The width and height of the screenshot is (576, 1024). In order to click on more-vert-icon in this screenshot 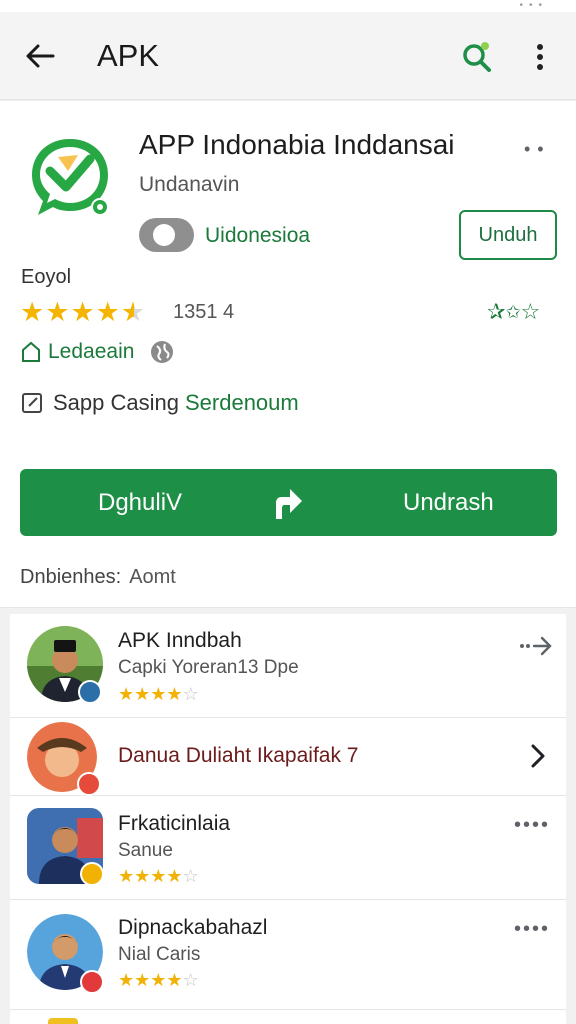, I will do `click(540, 57)`.